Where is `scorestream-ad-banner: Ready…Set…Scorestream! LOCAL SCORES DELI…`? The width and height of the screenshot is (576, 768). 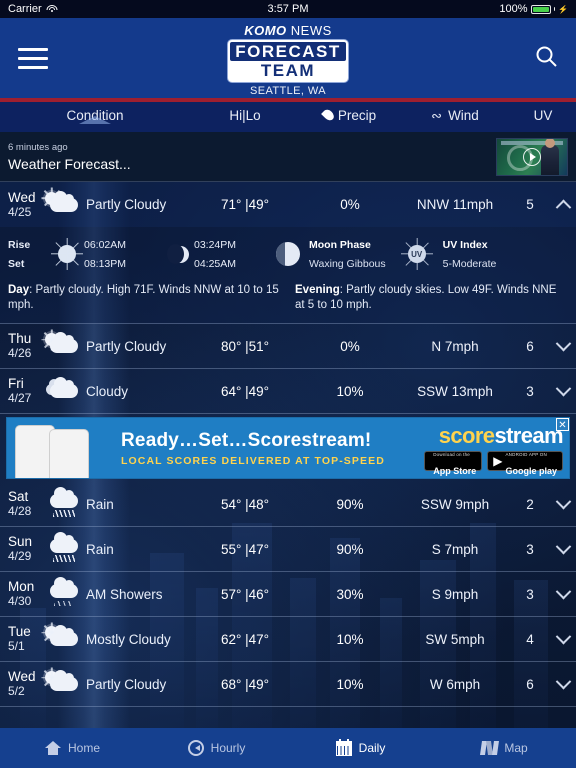 scorestream-ad-banner: Ready…Set…Scorestream! LOCAL SCORES DELI… is located at coordinates (288, 448).